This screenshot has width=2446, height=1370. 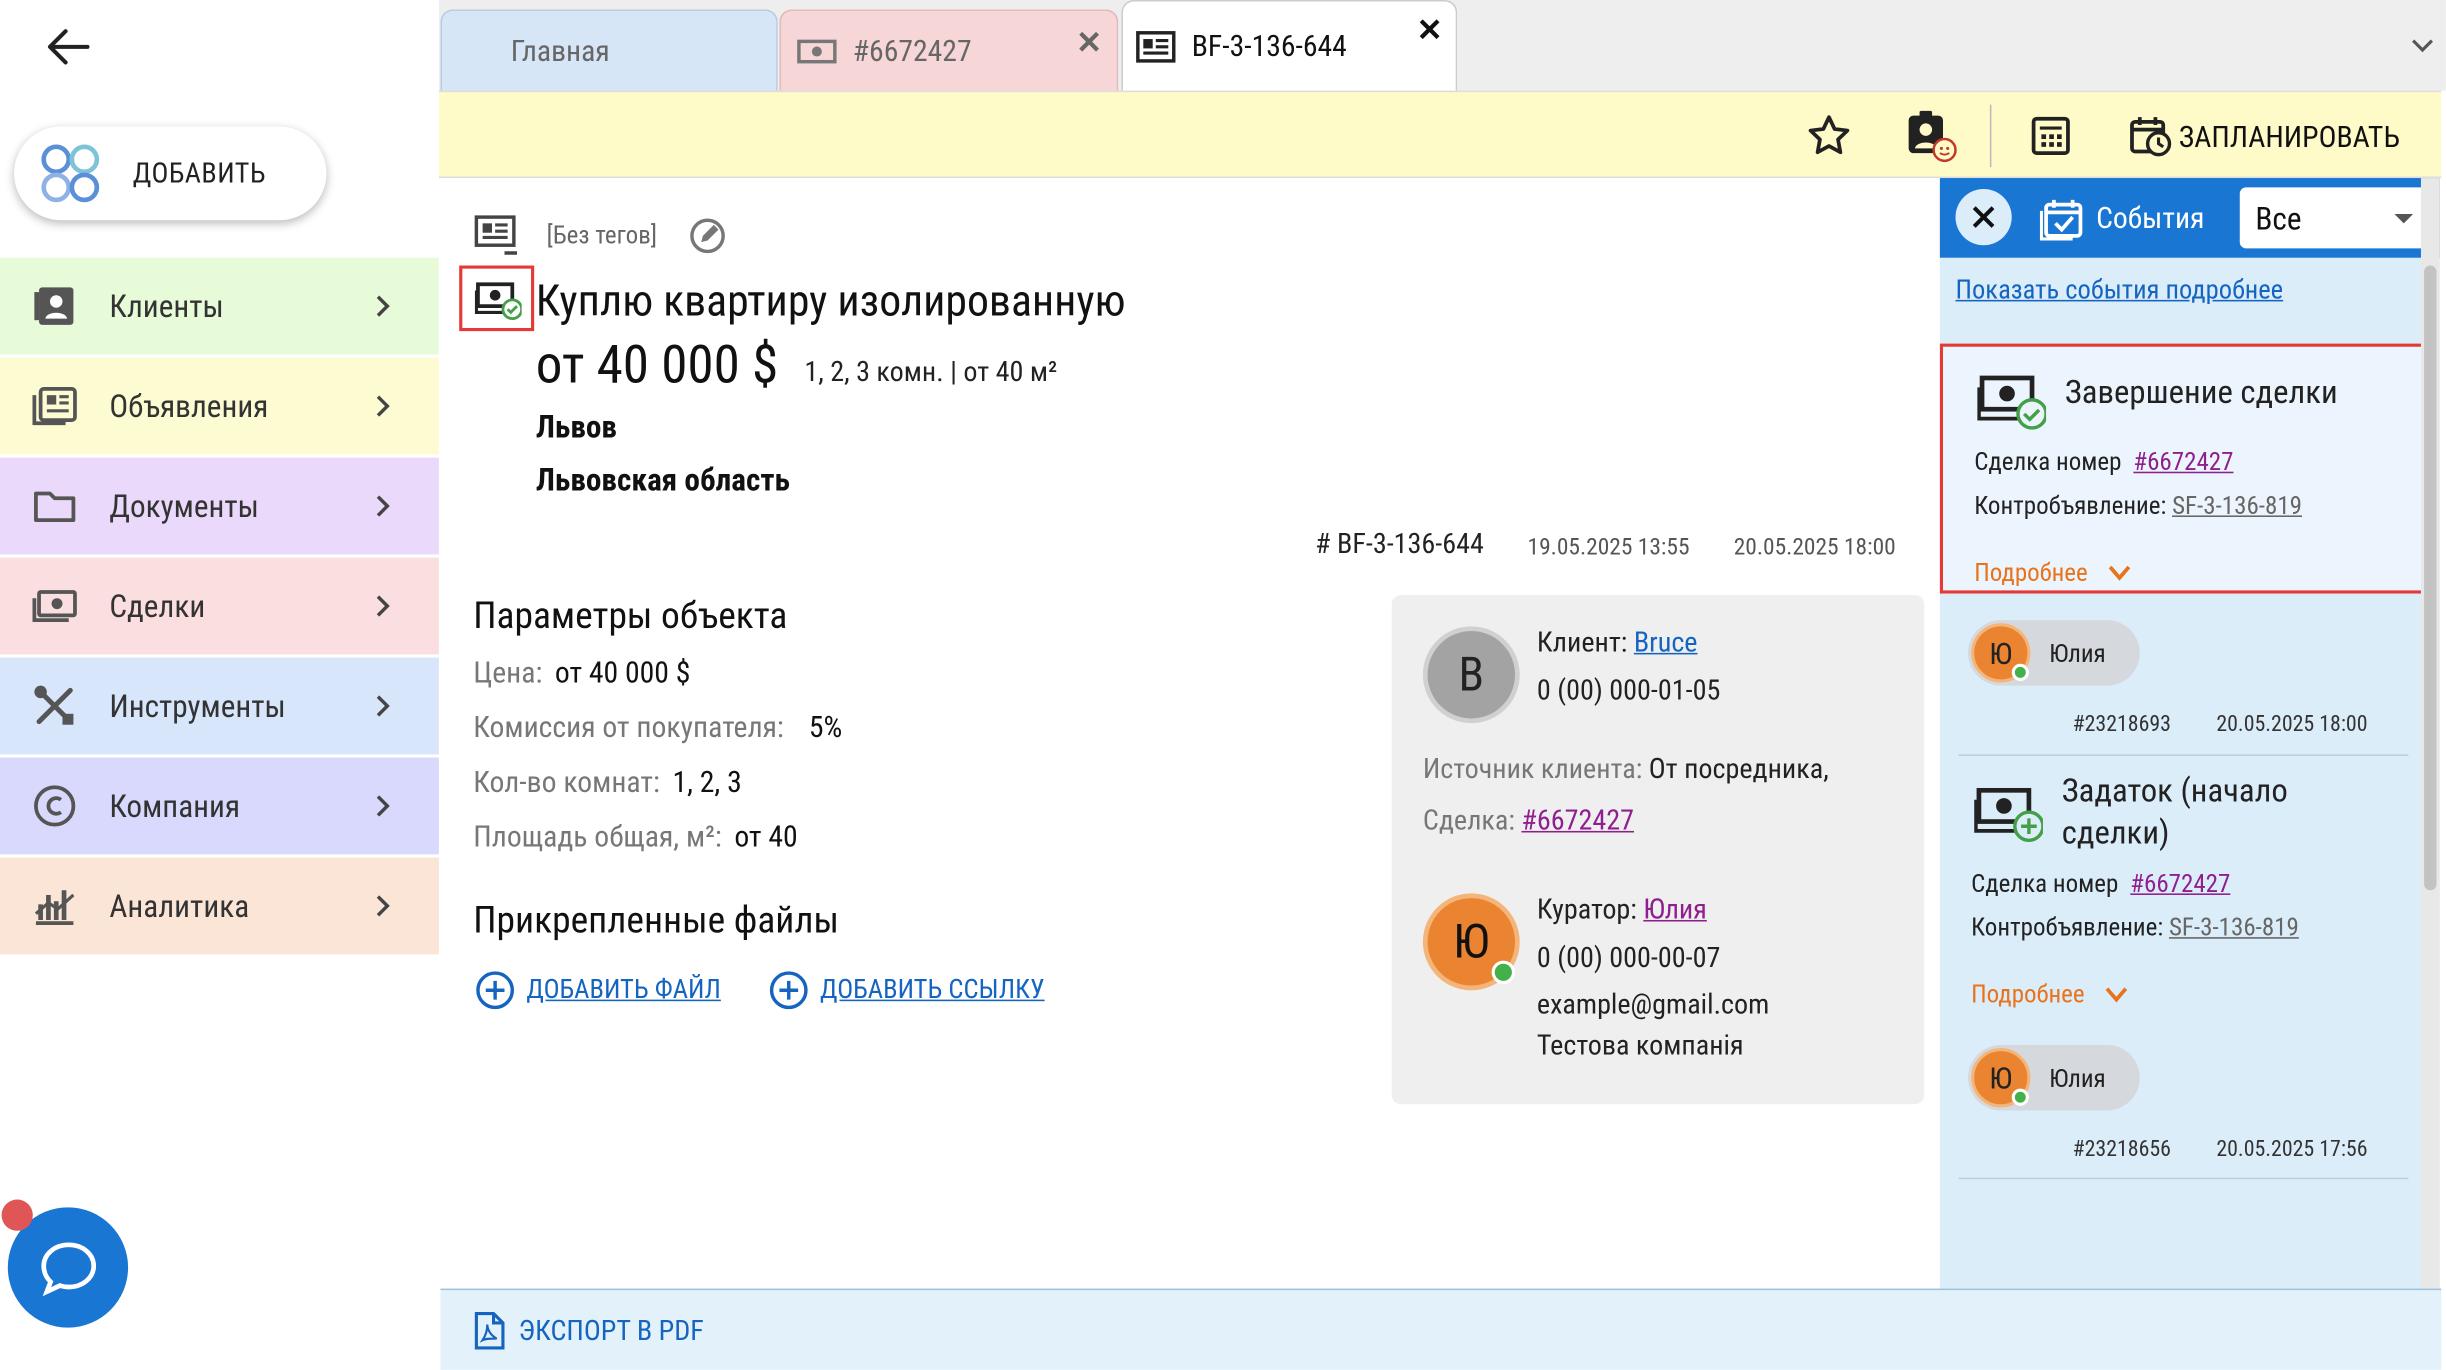 What do you see at coordinates (707, 239) in the screenshot?
I see `edit-tags-icon` at bounding box center [707, 239].